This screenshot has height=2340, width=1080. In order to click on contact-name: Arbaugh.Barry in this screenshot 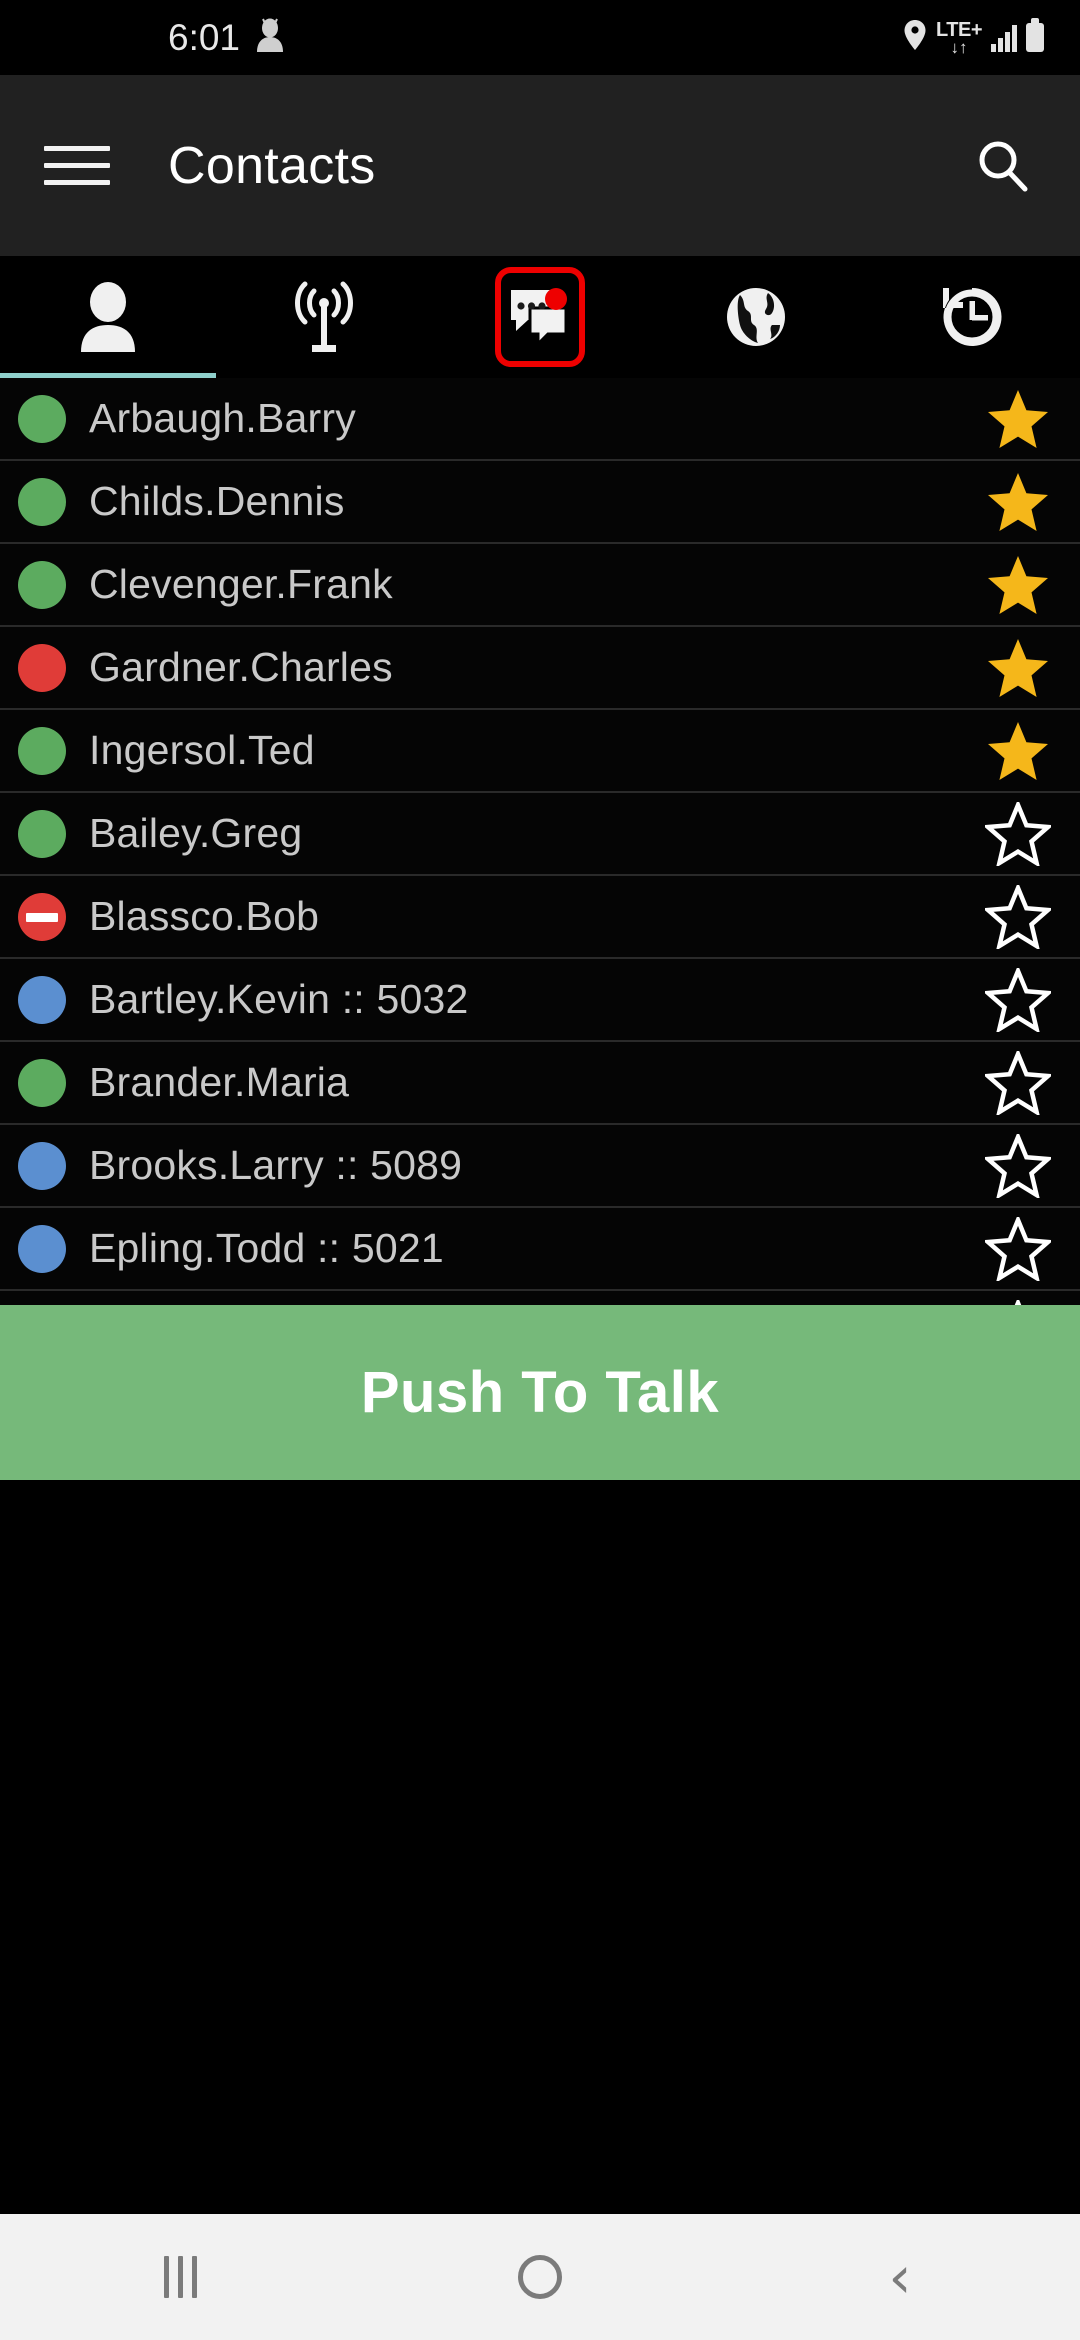, I will do `click(222, 418)`.